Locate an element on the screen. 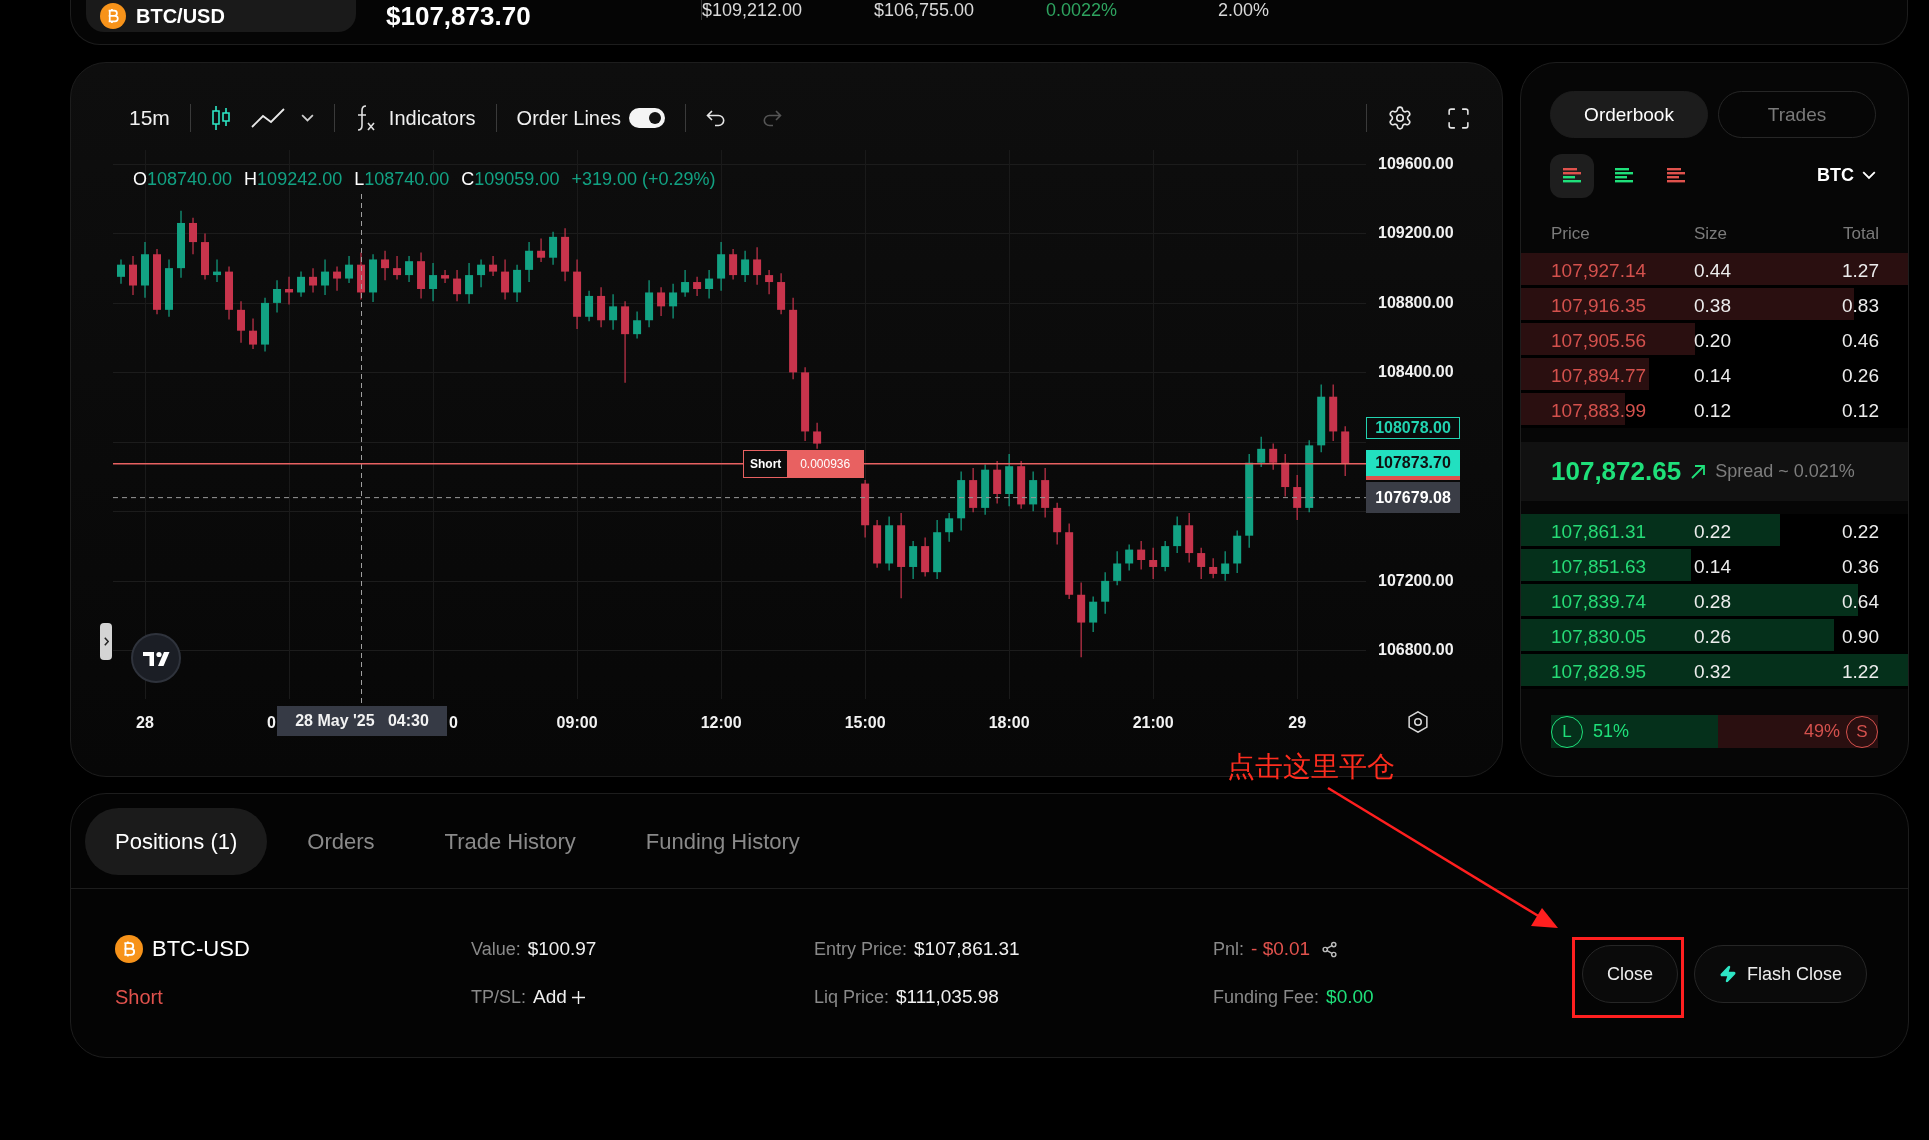  bid-price: 107,861.31 is located at coordinates (1599, 531).